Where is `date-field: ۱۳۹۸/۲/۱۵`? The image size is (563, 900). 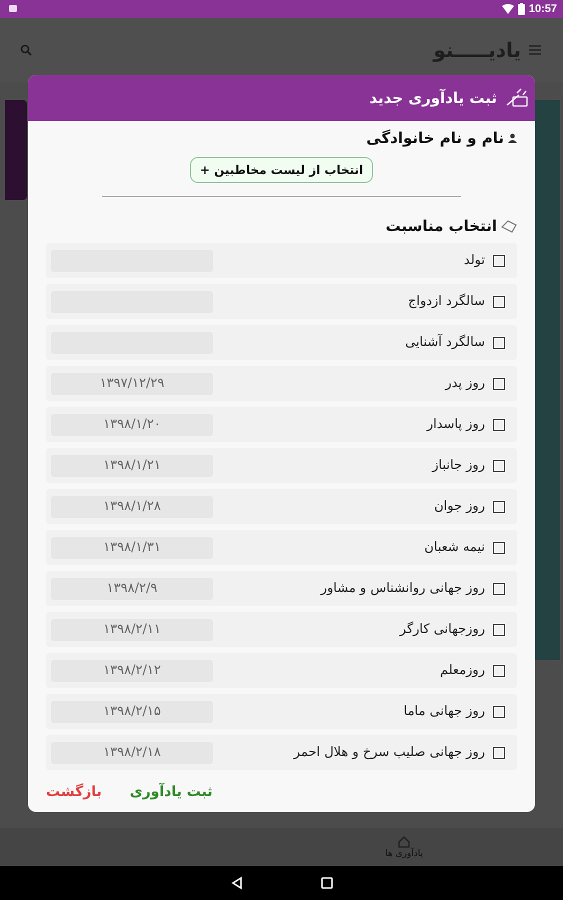 date-field: ۱۳۹۸/۲/۱۵ is located at coordinates (132, 711).